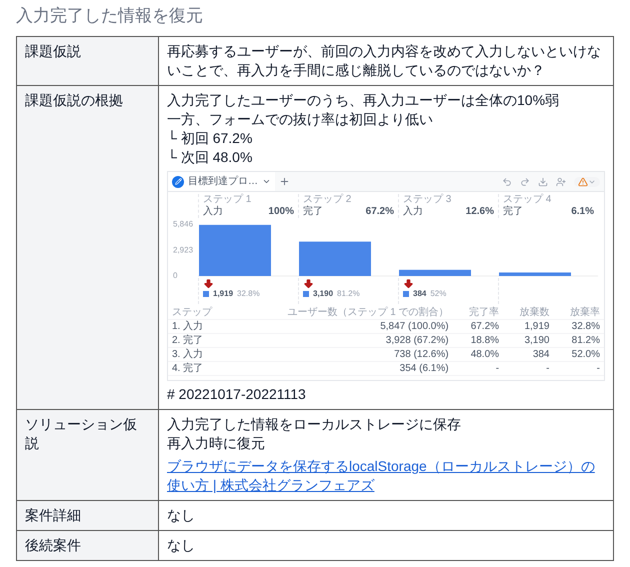  Describe the element at coordinates (525, 181) in the screenshot. I see `redo-icon` at that location.